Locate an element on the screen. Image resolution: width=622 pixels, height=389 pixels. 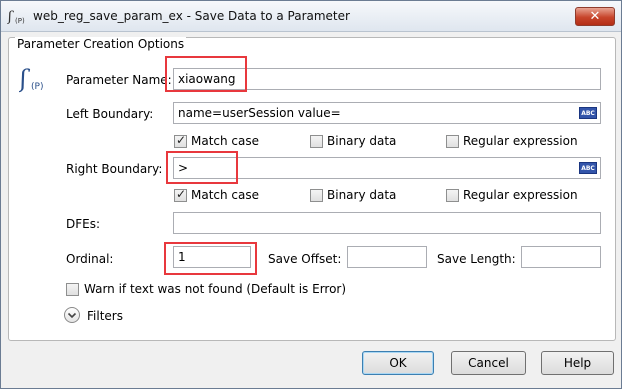
left-binary-data-checkbox is located at coordinates (316, 141).